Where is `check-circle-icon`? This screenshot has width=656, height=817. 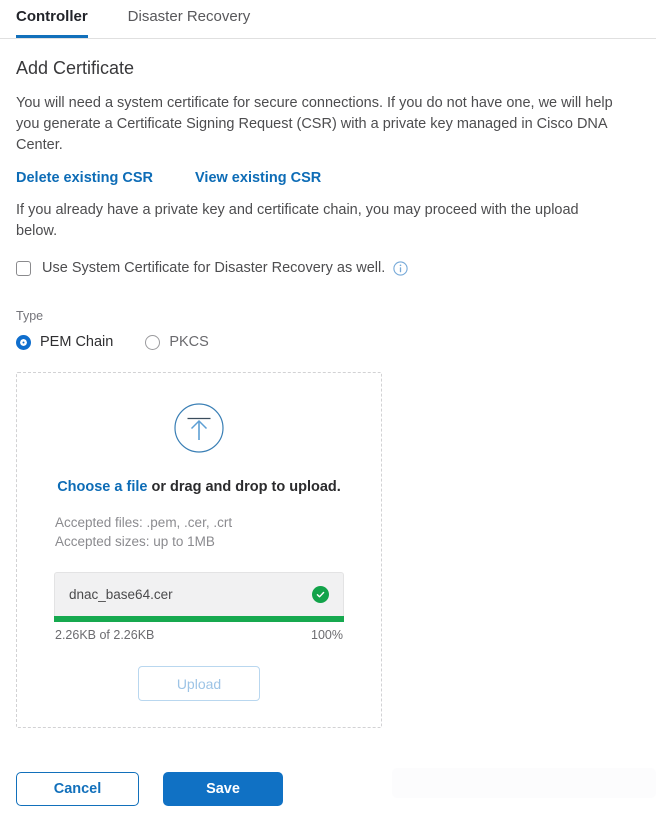
check-circle-icon is located at coordinates (320, 594).